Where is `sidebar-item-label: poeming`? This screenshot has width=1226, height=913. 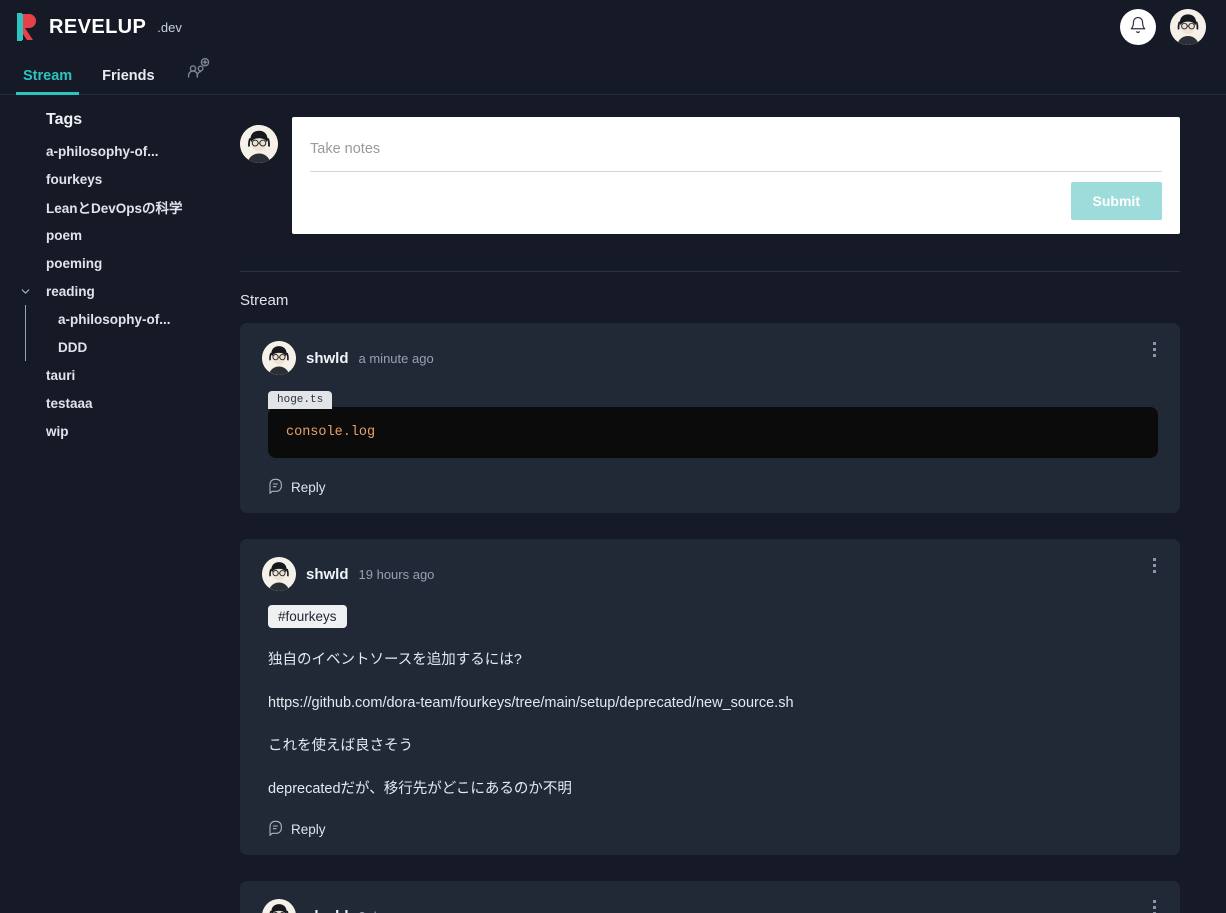 sidebar-item-label: poeming is located at coordinates (74, 263).